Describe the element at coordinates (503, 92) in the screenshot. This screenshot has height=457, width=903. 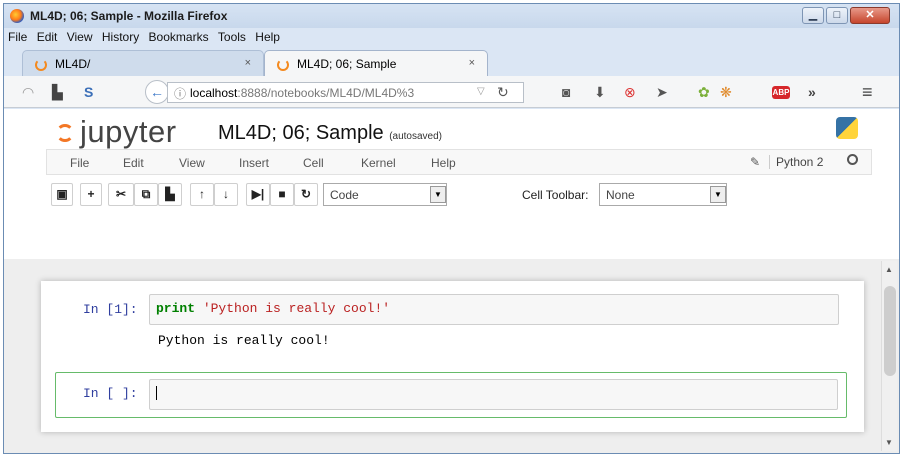
I see `reload-icon: ↻` at that location.